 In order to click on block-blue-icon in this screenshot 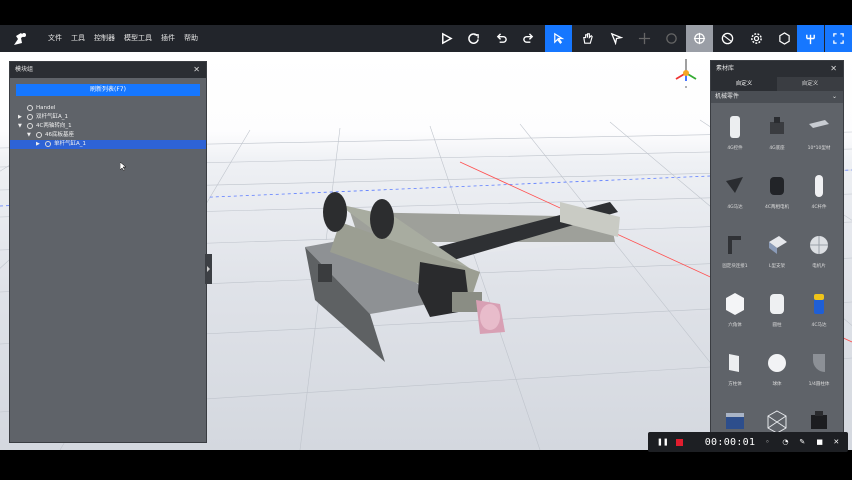, I will do `click(777, 245)`.